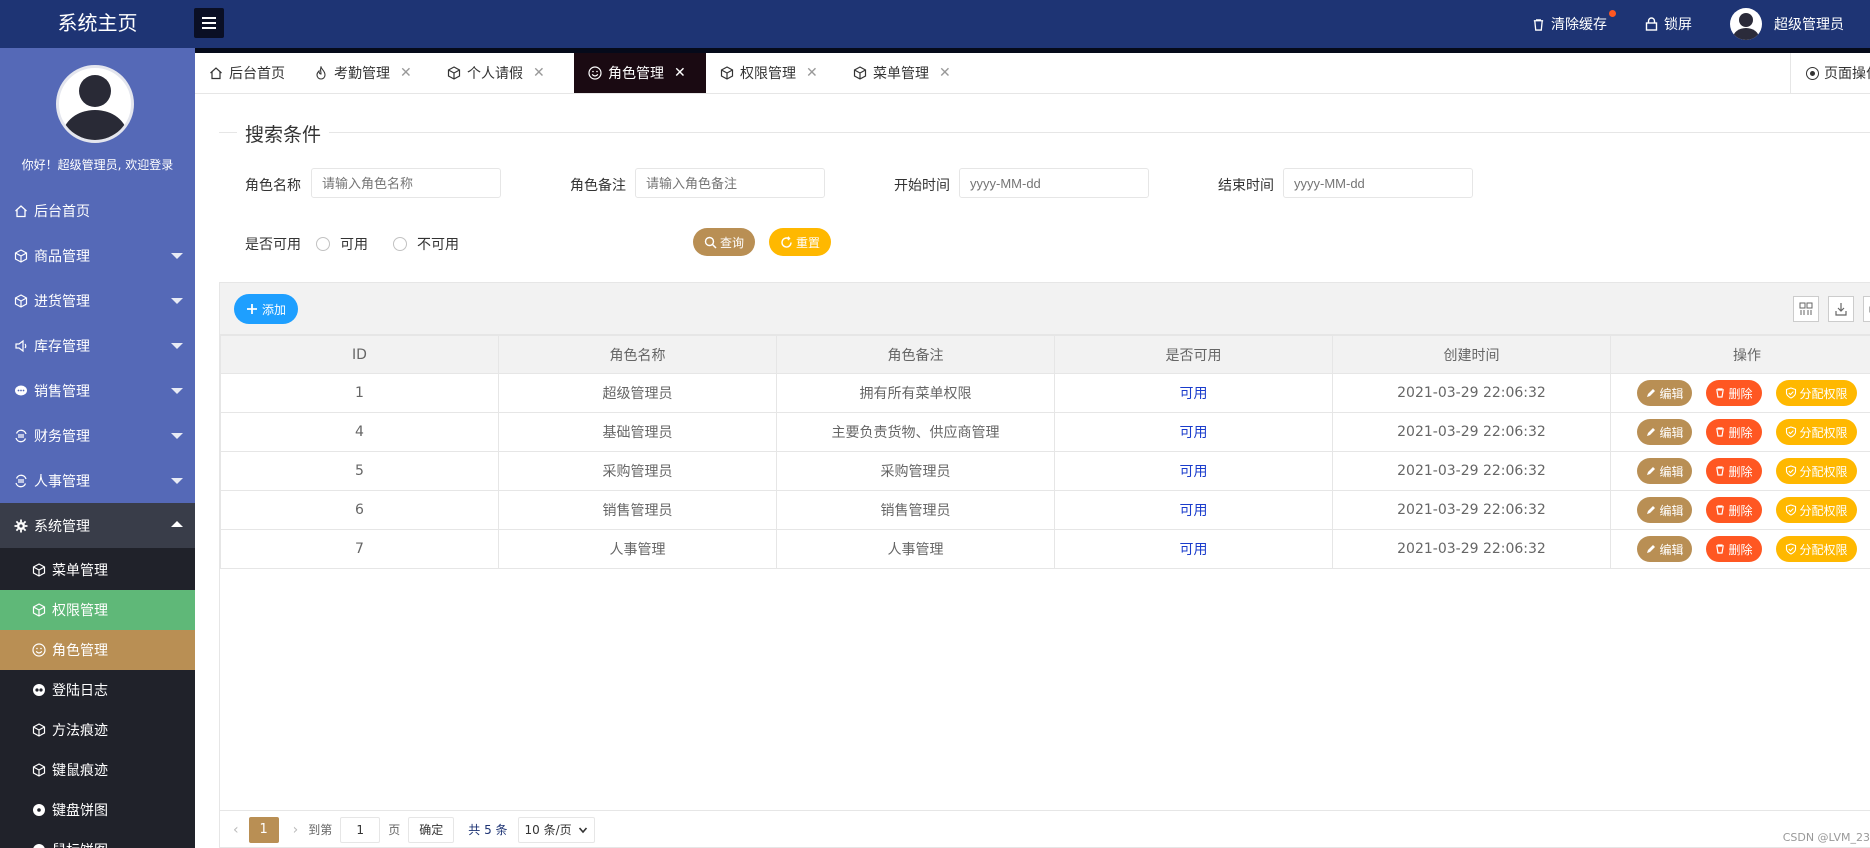  I want to click on lock-screen-button: 锁屏, so click(1668, 24).